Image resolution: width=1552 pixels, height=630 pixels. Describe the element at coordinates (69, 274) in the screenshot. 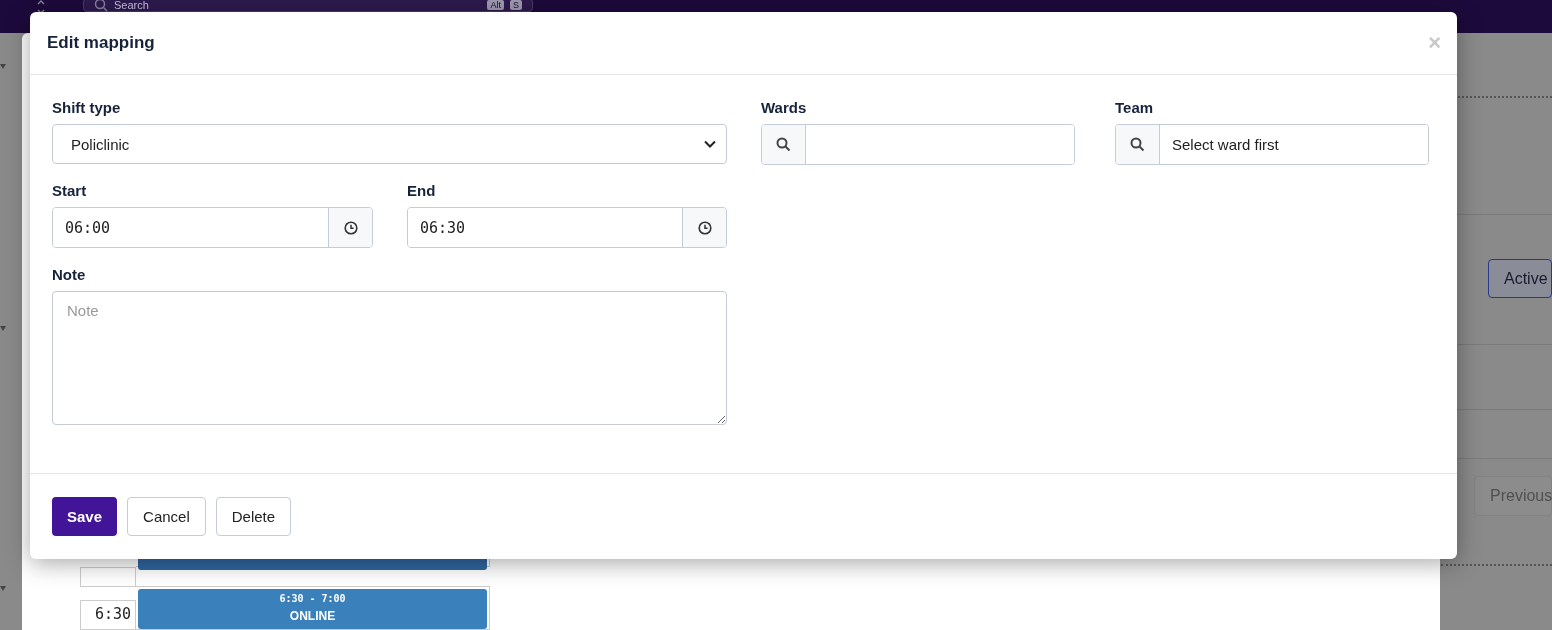

I see `field-label: Note` at that location.